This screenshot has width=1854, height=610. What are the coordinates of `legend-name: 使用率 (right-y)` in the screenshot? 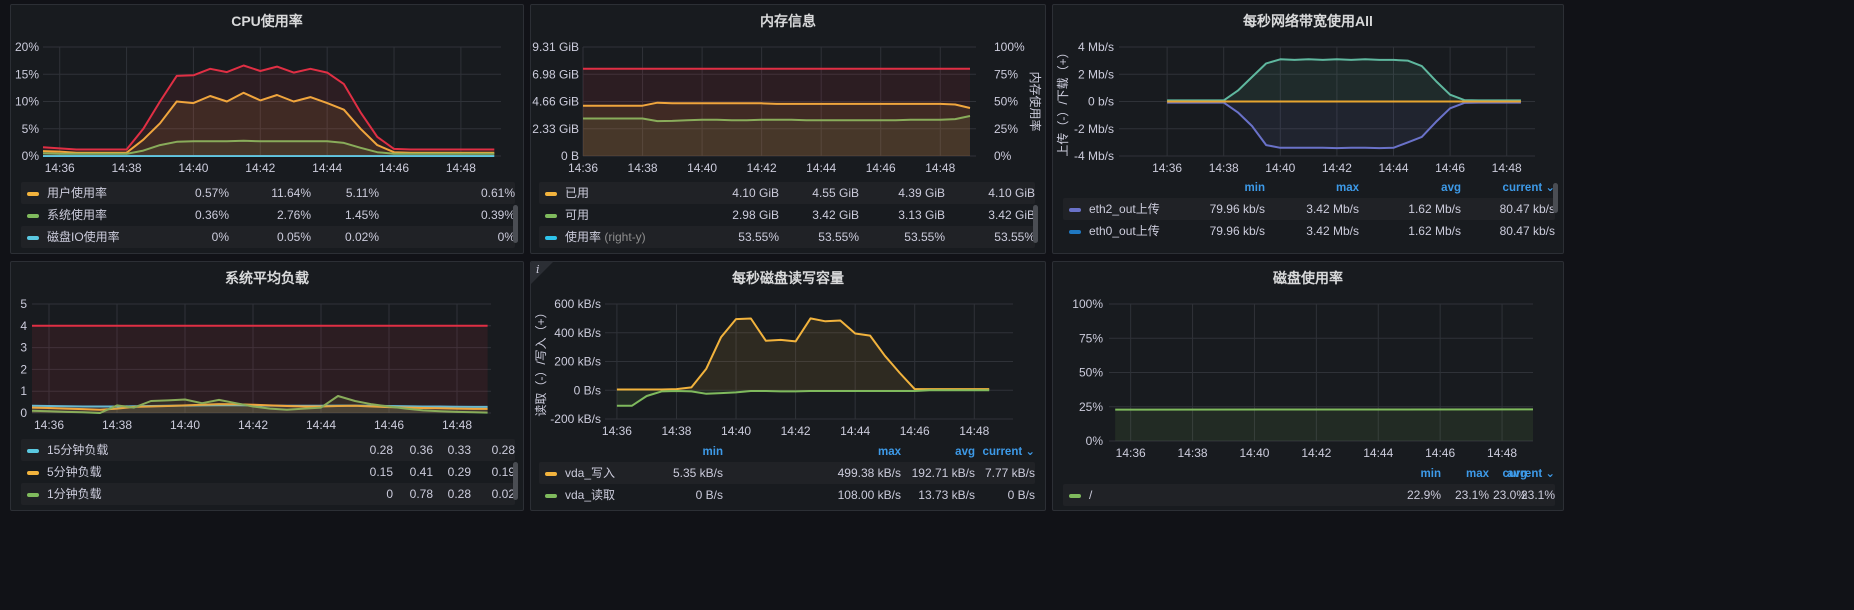 It's located at (605, 237).